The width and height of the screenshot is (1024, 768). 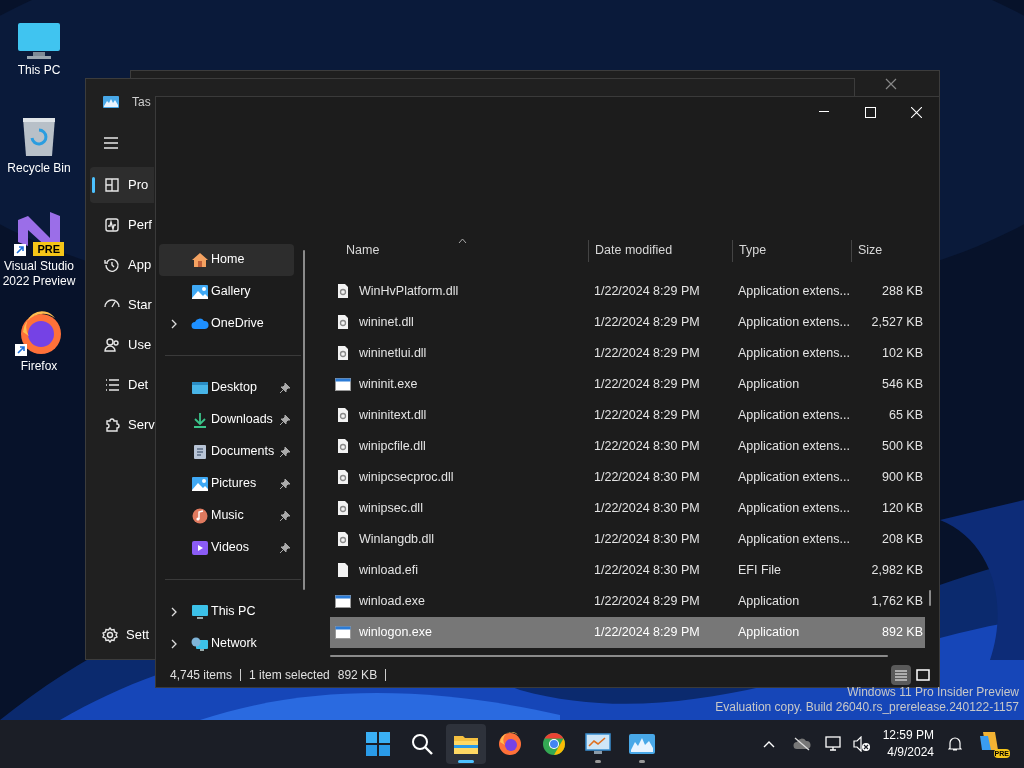 I want to click on nav-item: Pictures, so click(x=226, y=483).